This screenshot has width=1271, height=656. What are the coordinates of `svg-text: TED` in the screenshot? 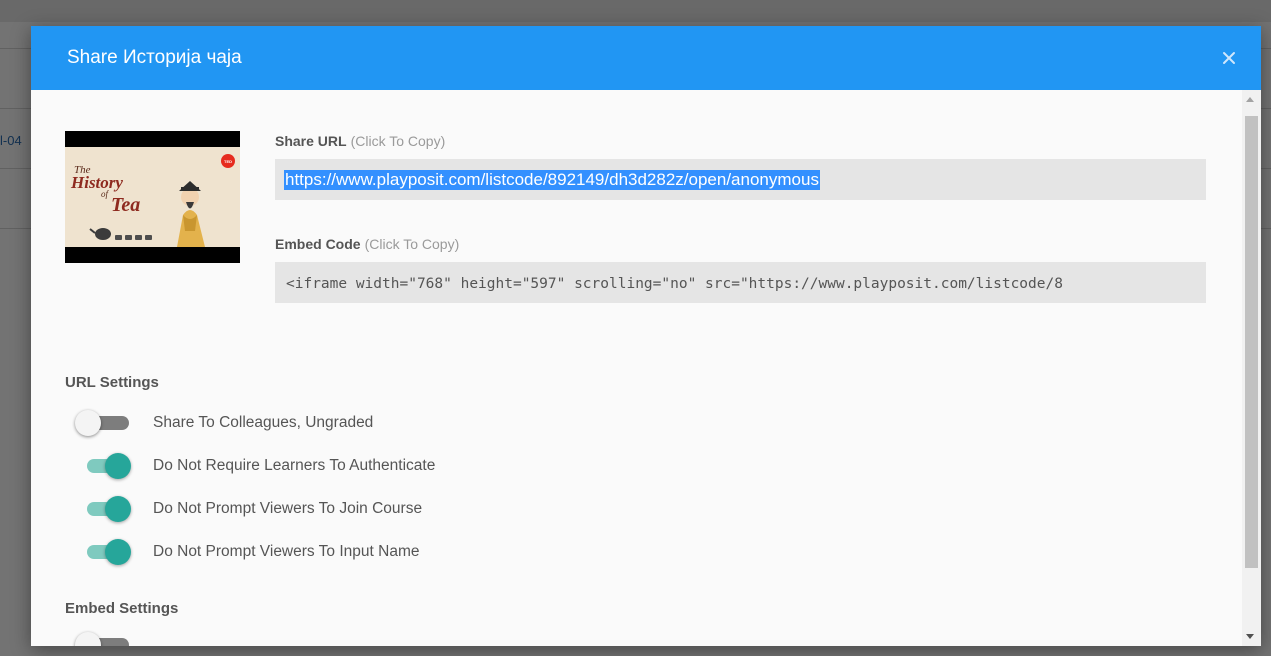 It's located at (228, 161).